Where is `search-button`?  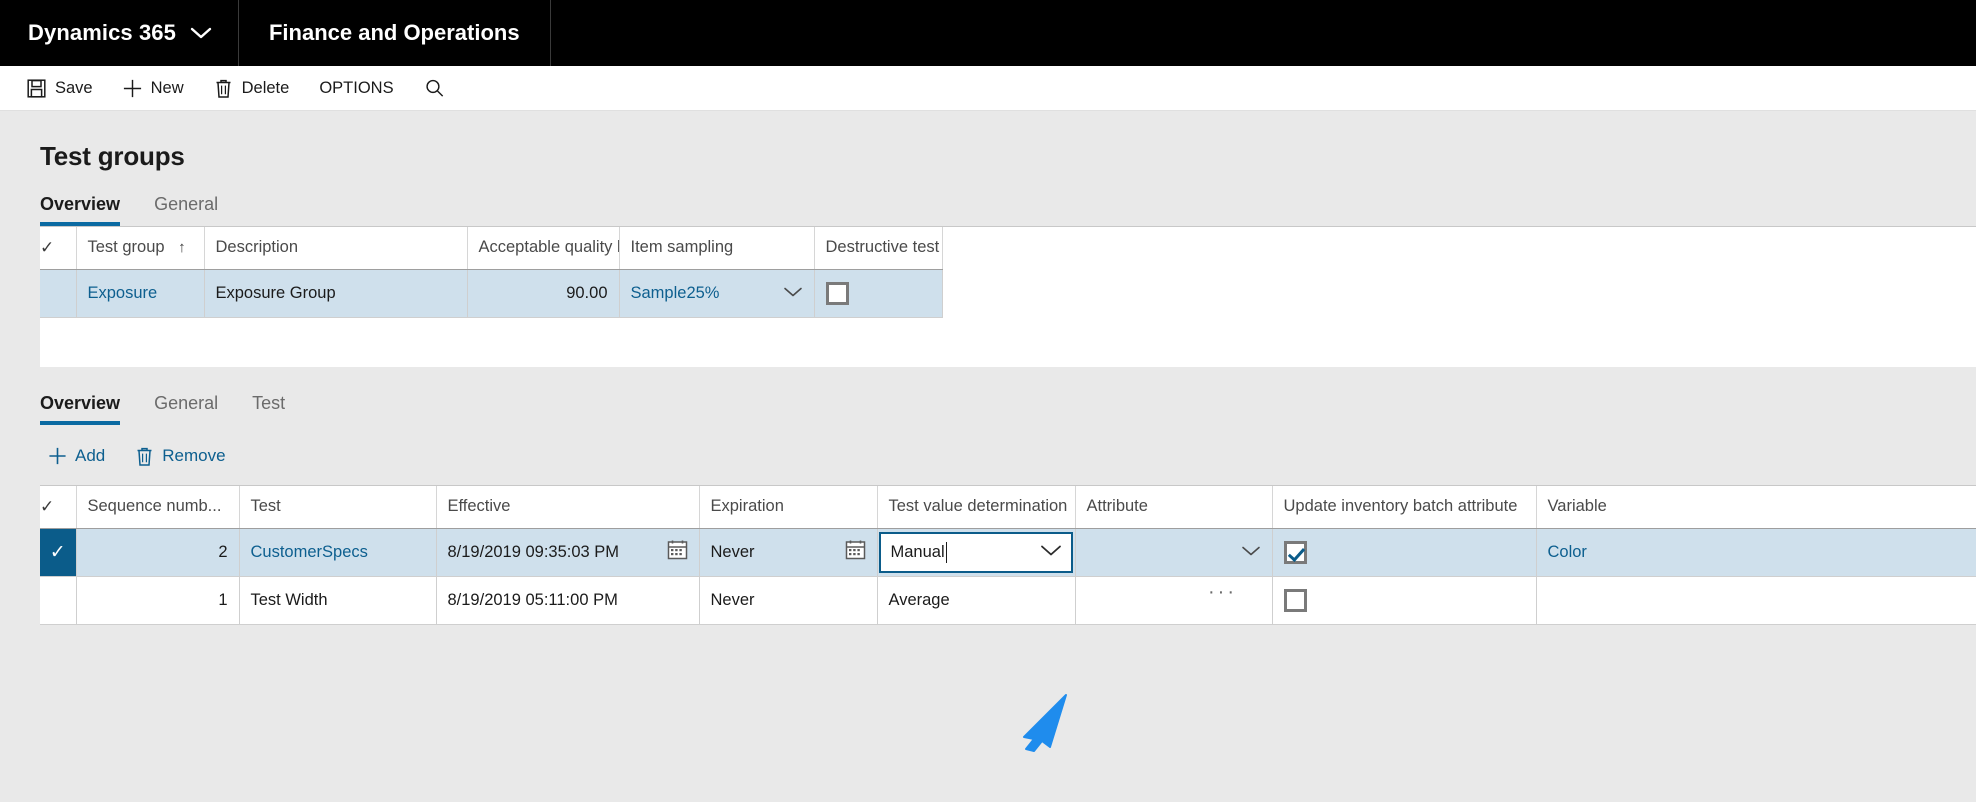 search-button is located at coordinates (434, 88).